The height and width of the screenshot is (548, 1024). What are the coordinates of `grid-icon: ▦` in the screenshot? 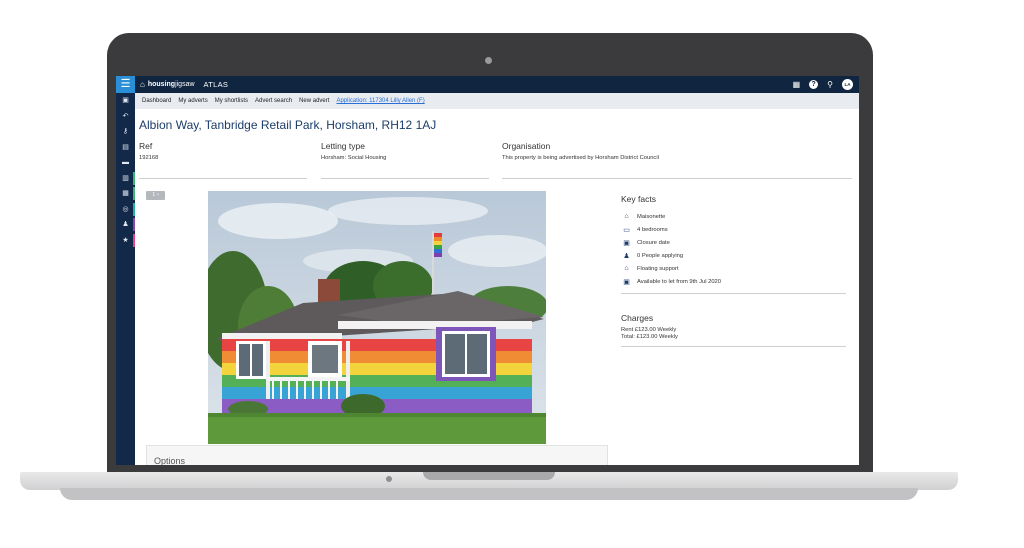 It's located at (797, 84).